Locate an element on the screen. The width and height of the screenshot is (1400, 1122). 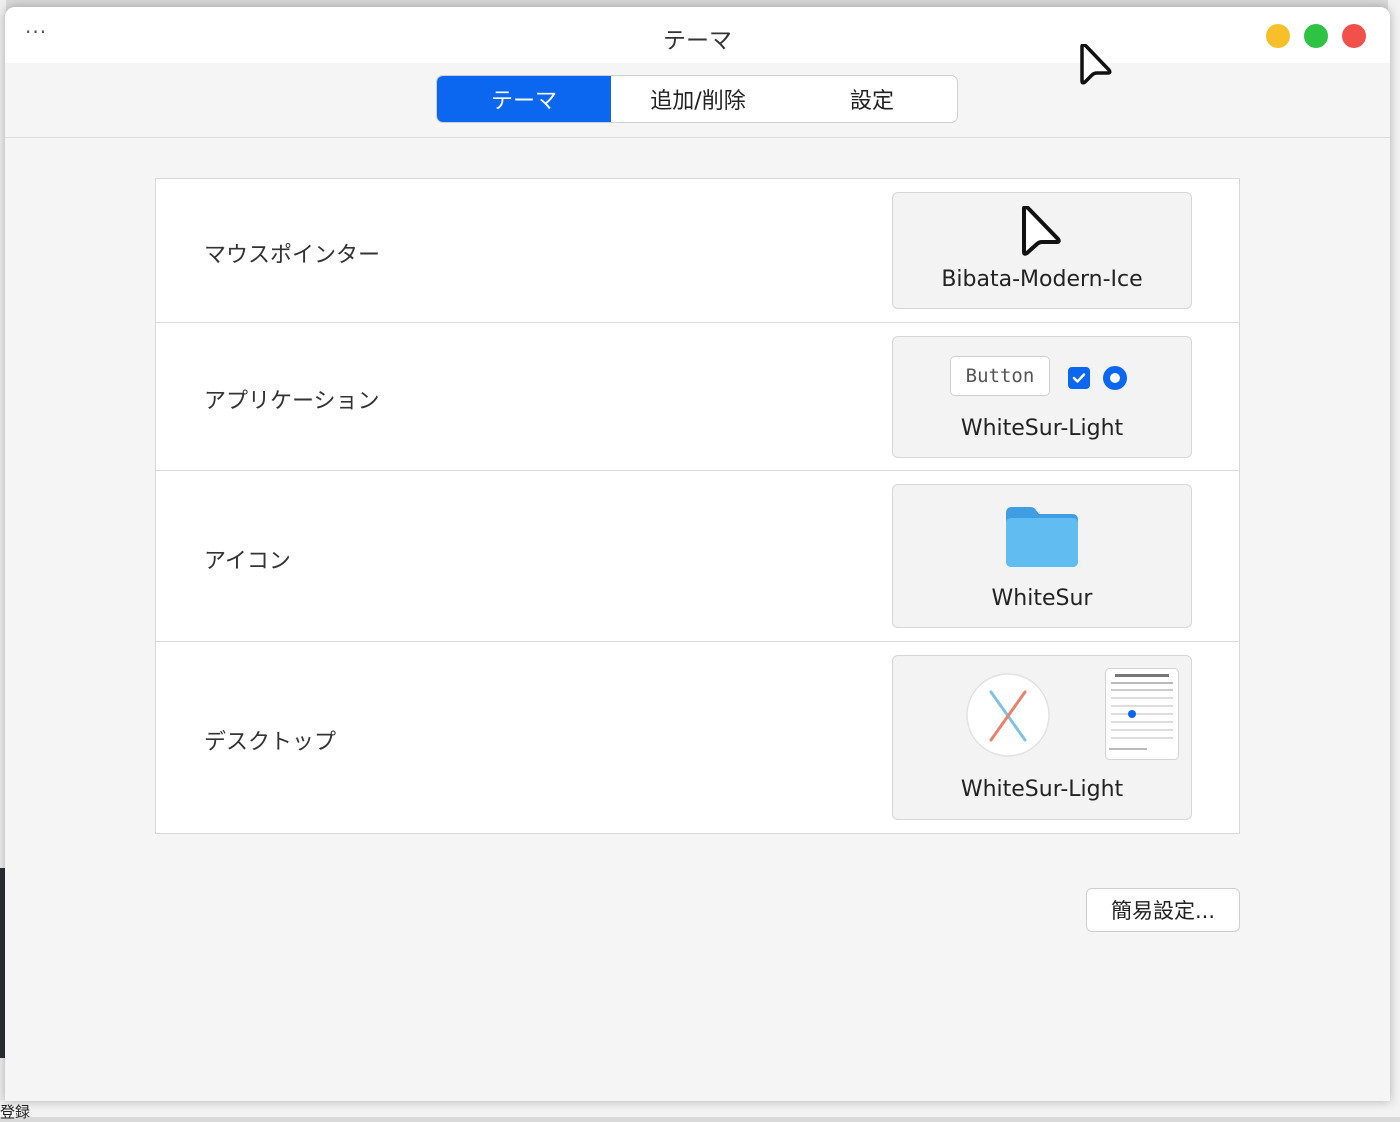
tab-settings: 設定 is located at coordinates (871, 99).